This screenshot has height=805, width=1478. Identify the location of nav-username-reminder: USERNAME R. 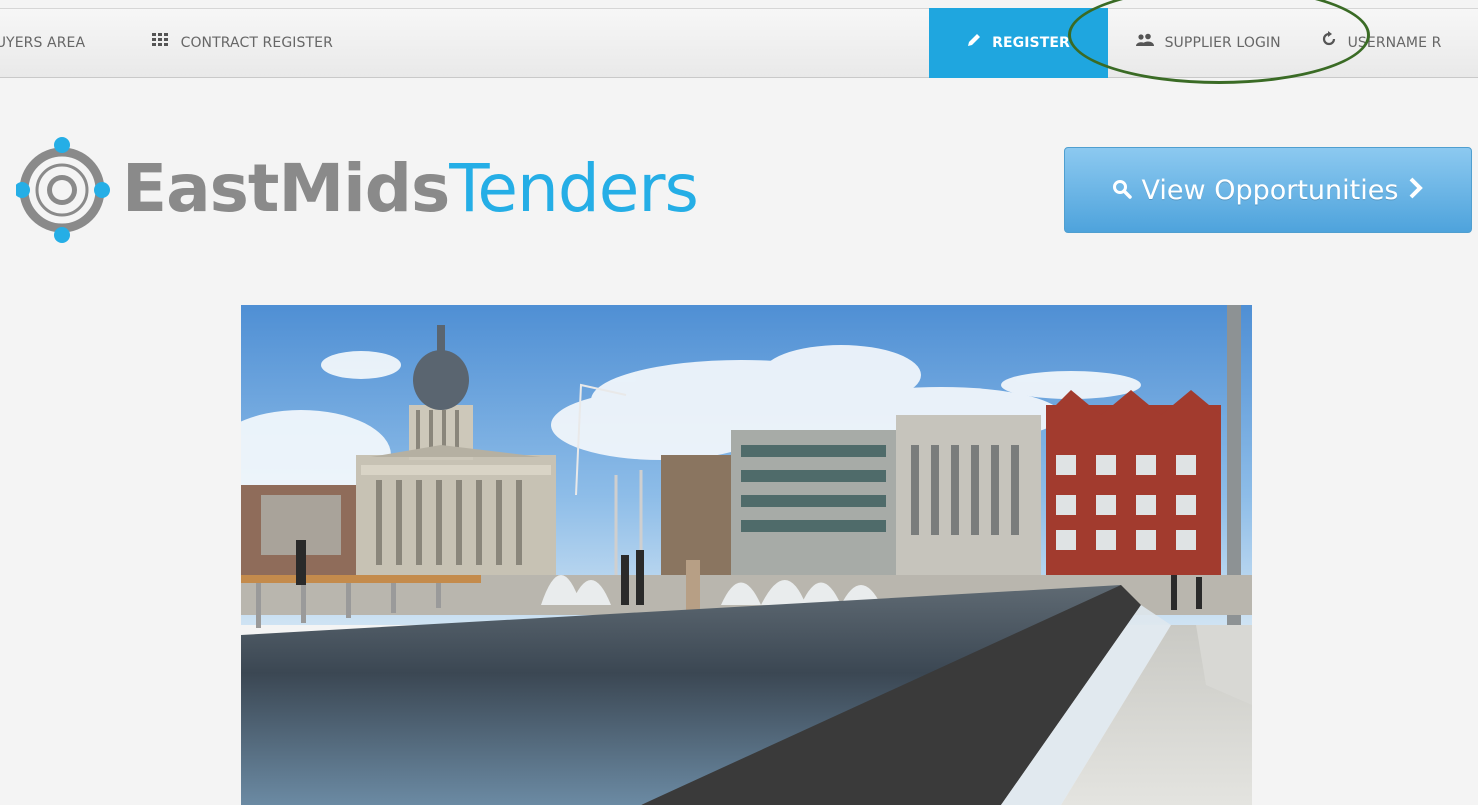
(1399, 43).